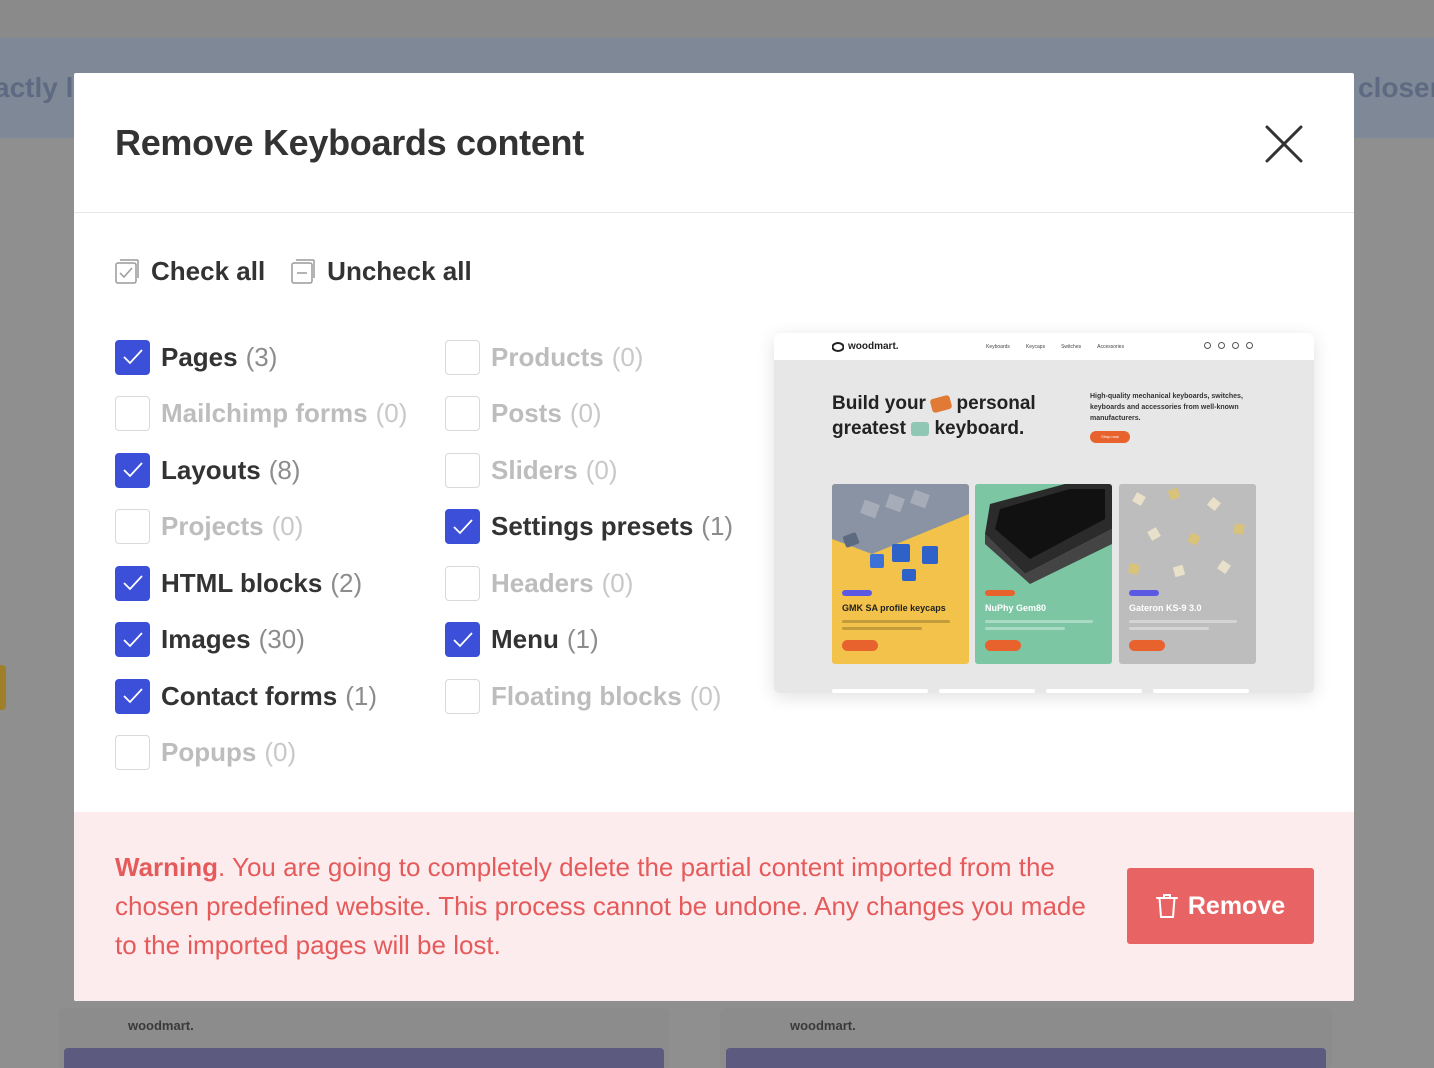  I want to click on checkbox-headers: Headers (0), so click(589, 583).